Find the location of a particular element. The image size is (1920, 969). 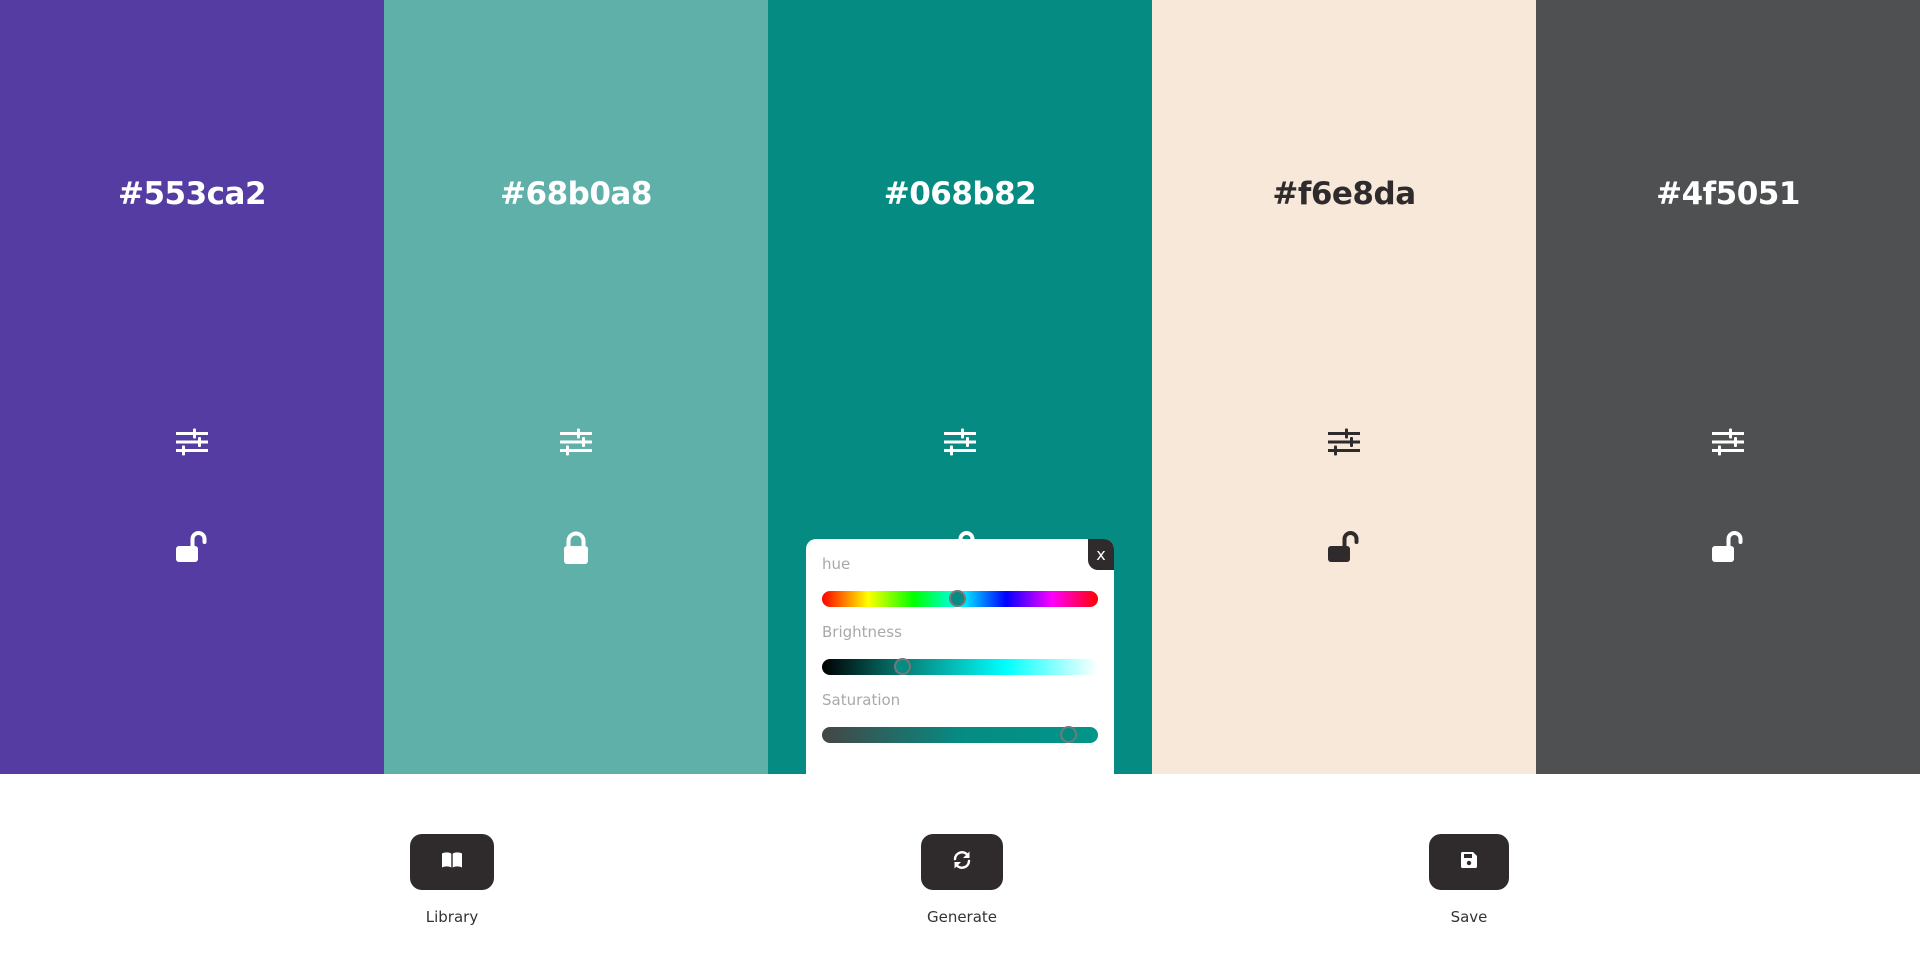

generate-button is located at coordinates (962, 862).